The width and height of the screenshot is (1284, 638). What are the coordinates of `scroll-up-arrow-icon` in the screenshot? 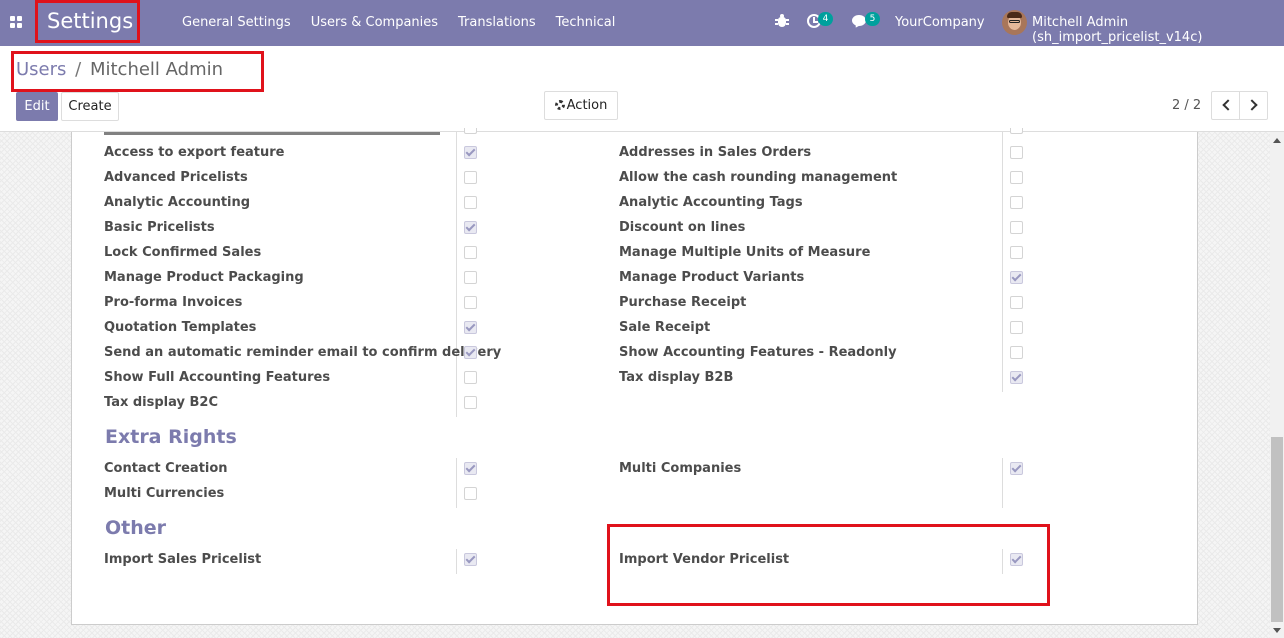 It's located at (1277, 140).